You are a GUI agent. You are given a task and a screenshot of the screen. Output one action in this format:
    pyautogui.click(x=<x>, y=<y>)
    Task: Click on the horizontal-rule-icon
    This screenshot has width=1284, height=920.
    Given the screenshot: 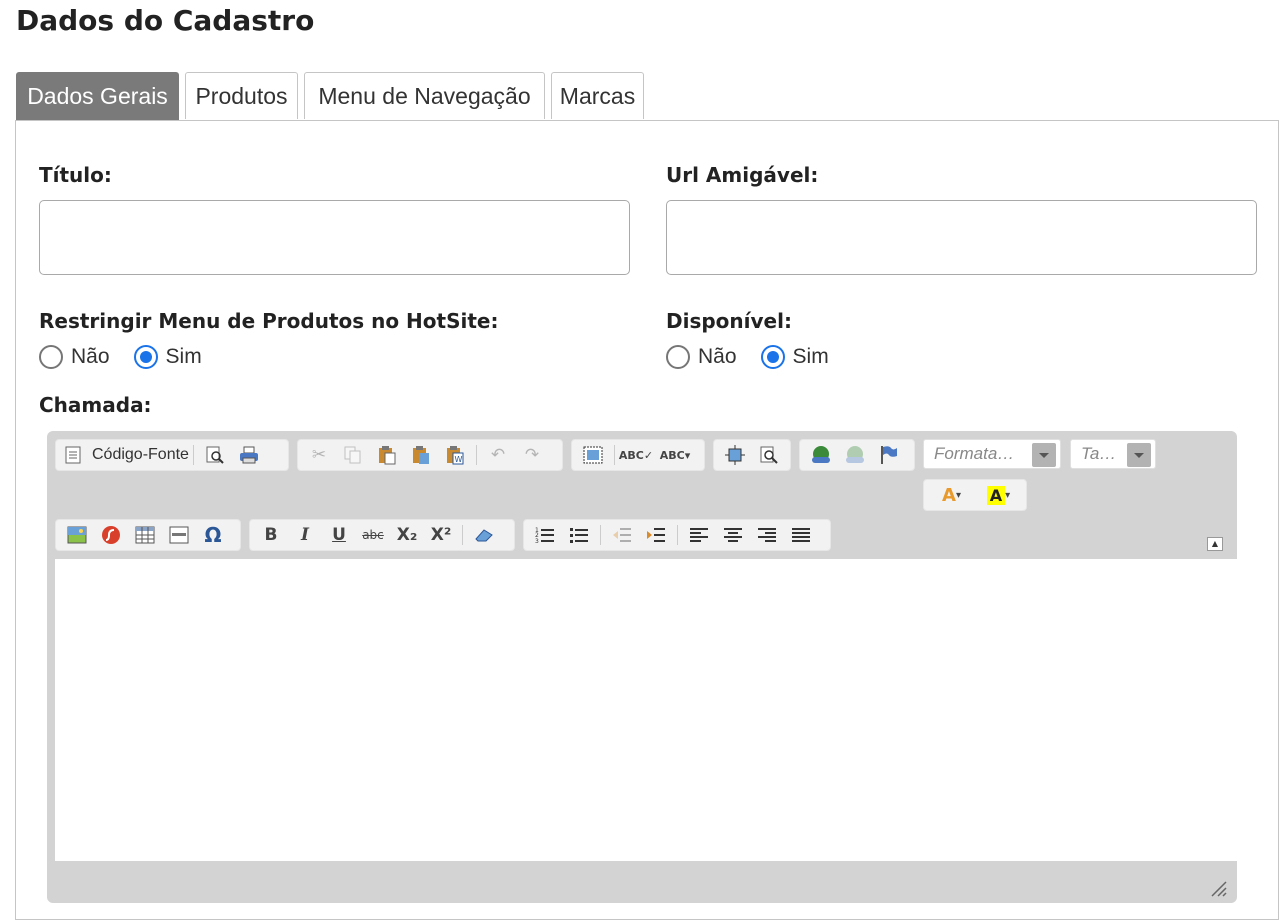 What is the action you would take?
    pyautogui.click(x=179, y=535)
    